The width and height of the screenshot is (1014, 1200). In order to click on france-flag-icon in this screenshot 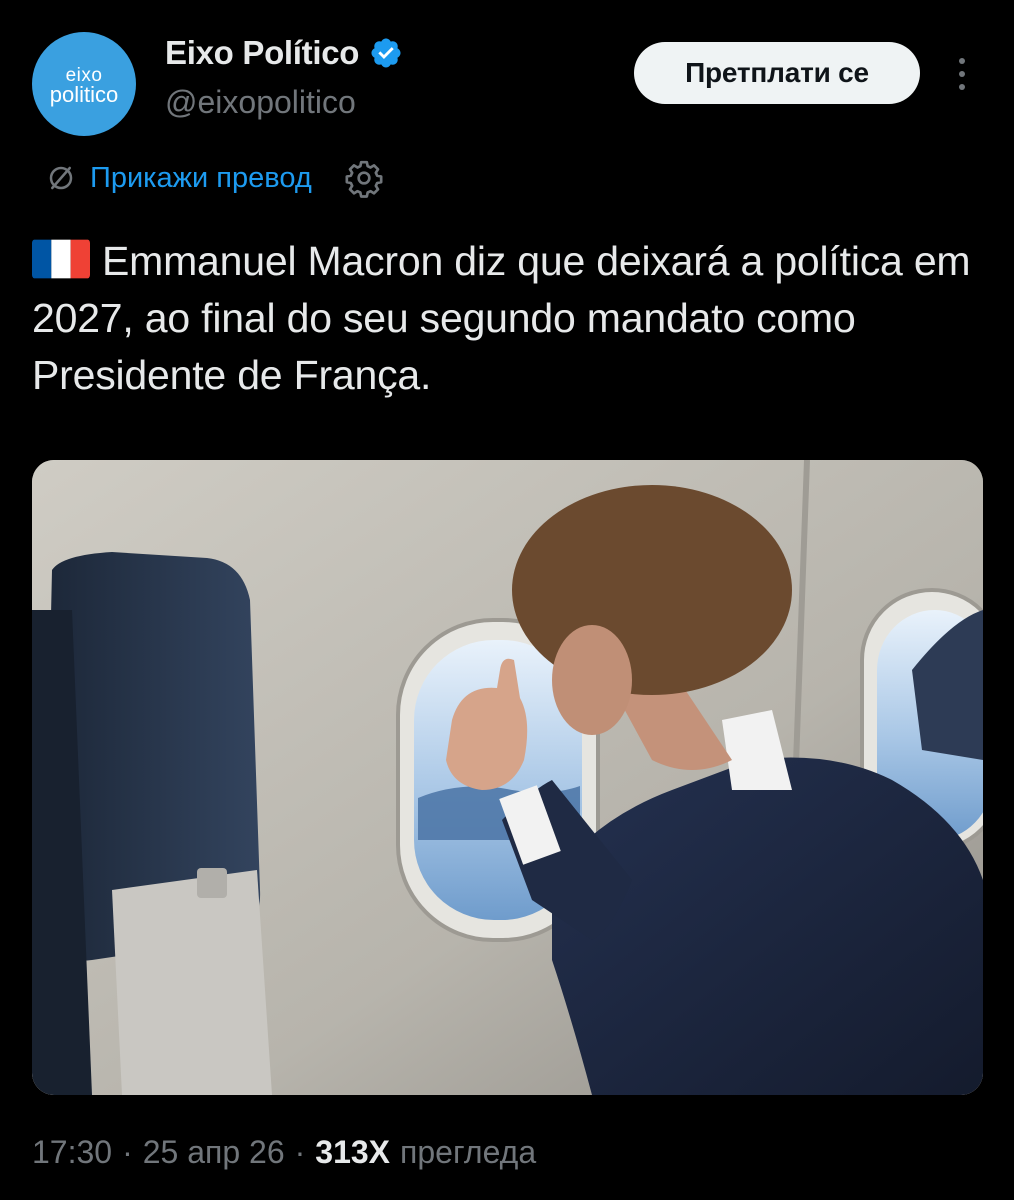, I will do `click(61, 259)`.